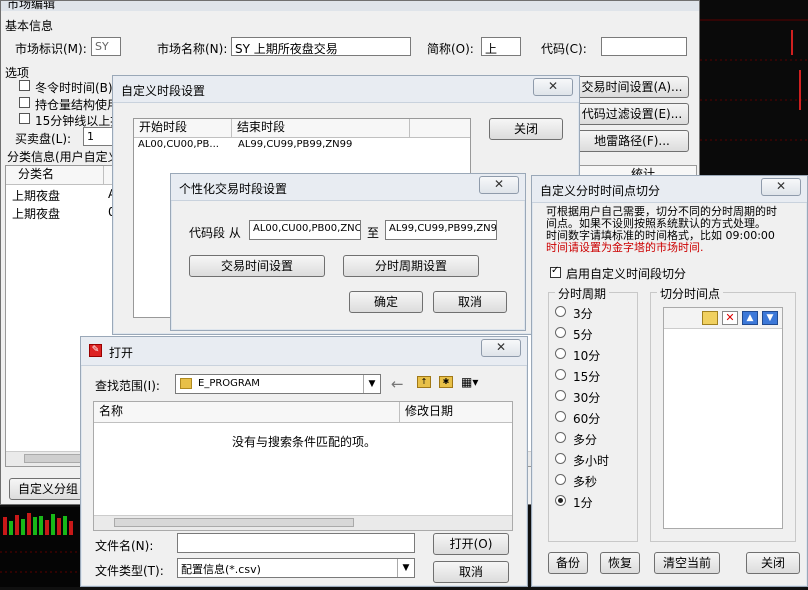  I want to click on file-list-scrollbar, so click(303, 522).